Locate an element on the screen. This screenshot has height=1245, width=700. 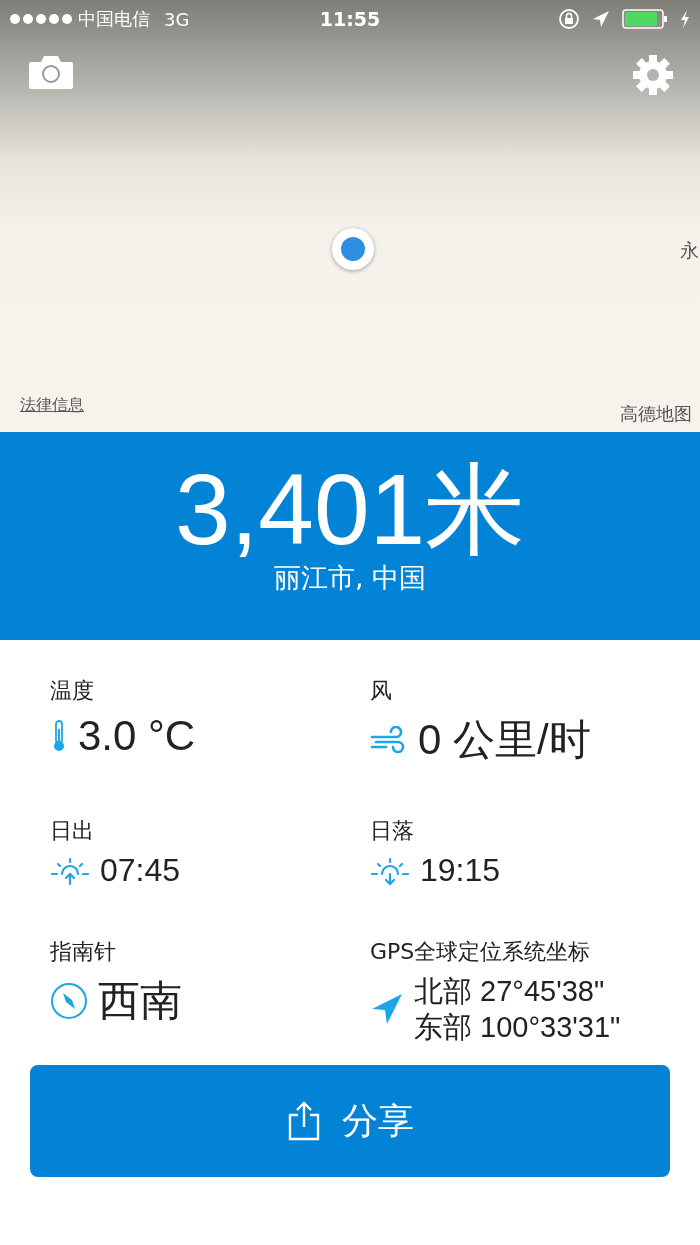
stat-label: GPS全球定位系统坐标 is located at coordinates (481, 952).